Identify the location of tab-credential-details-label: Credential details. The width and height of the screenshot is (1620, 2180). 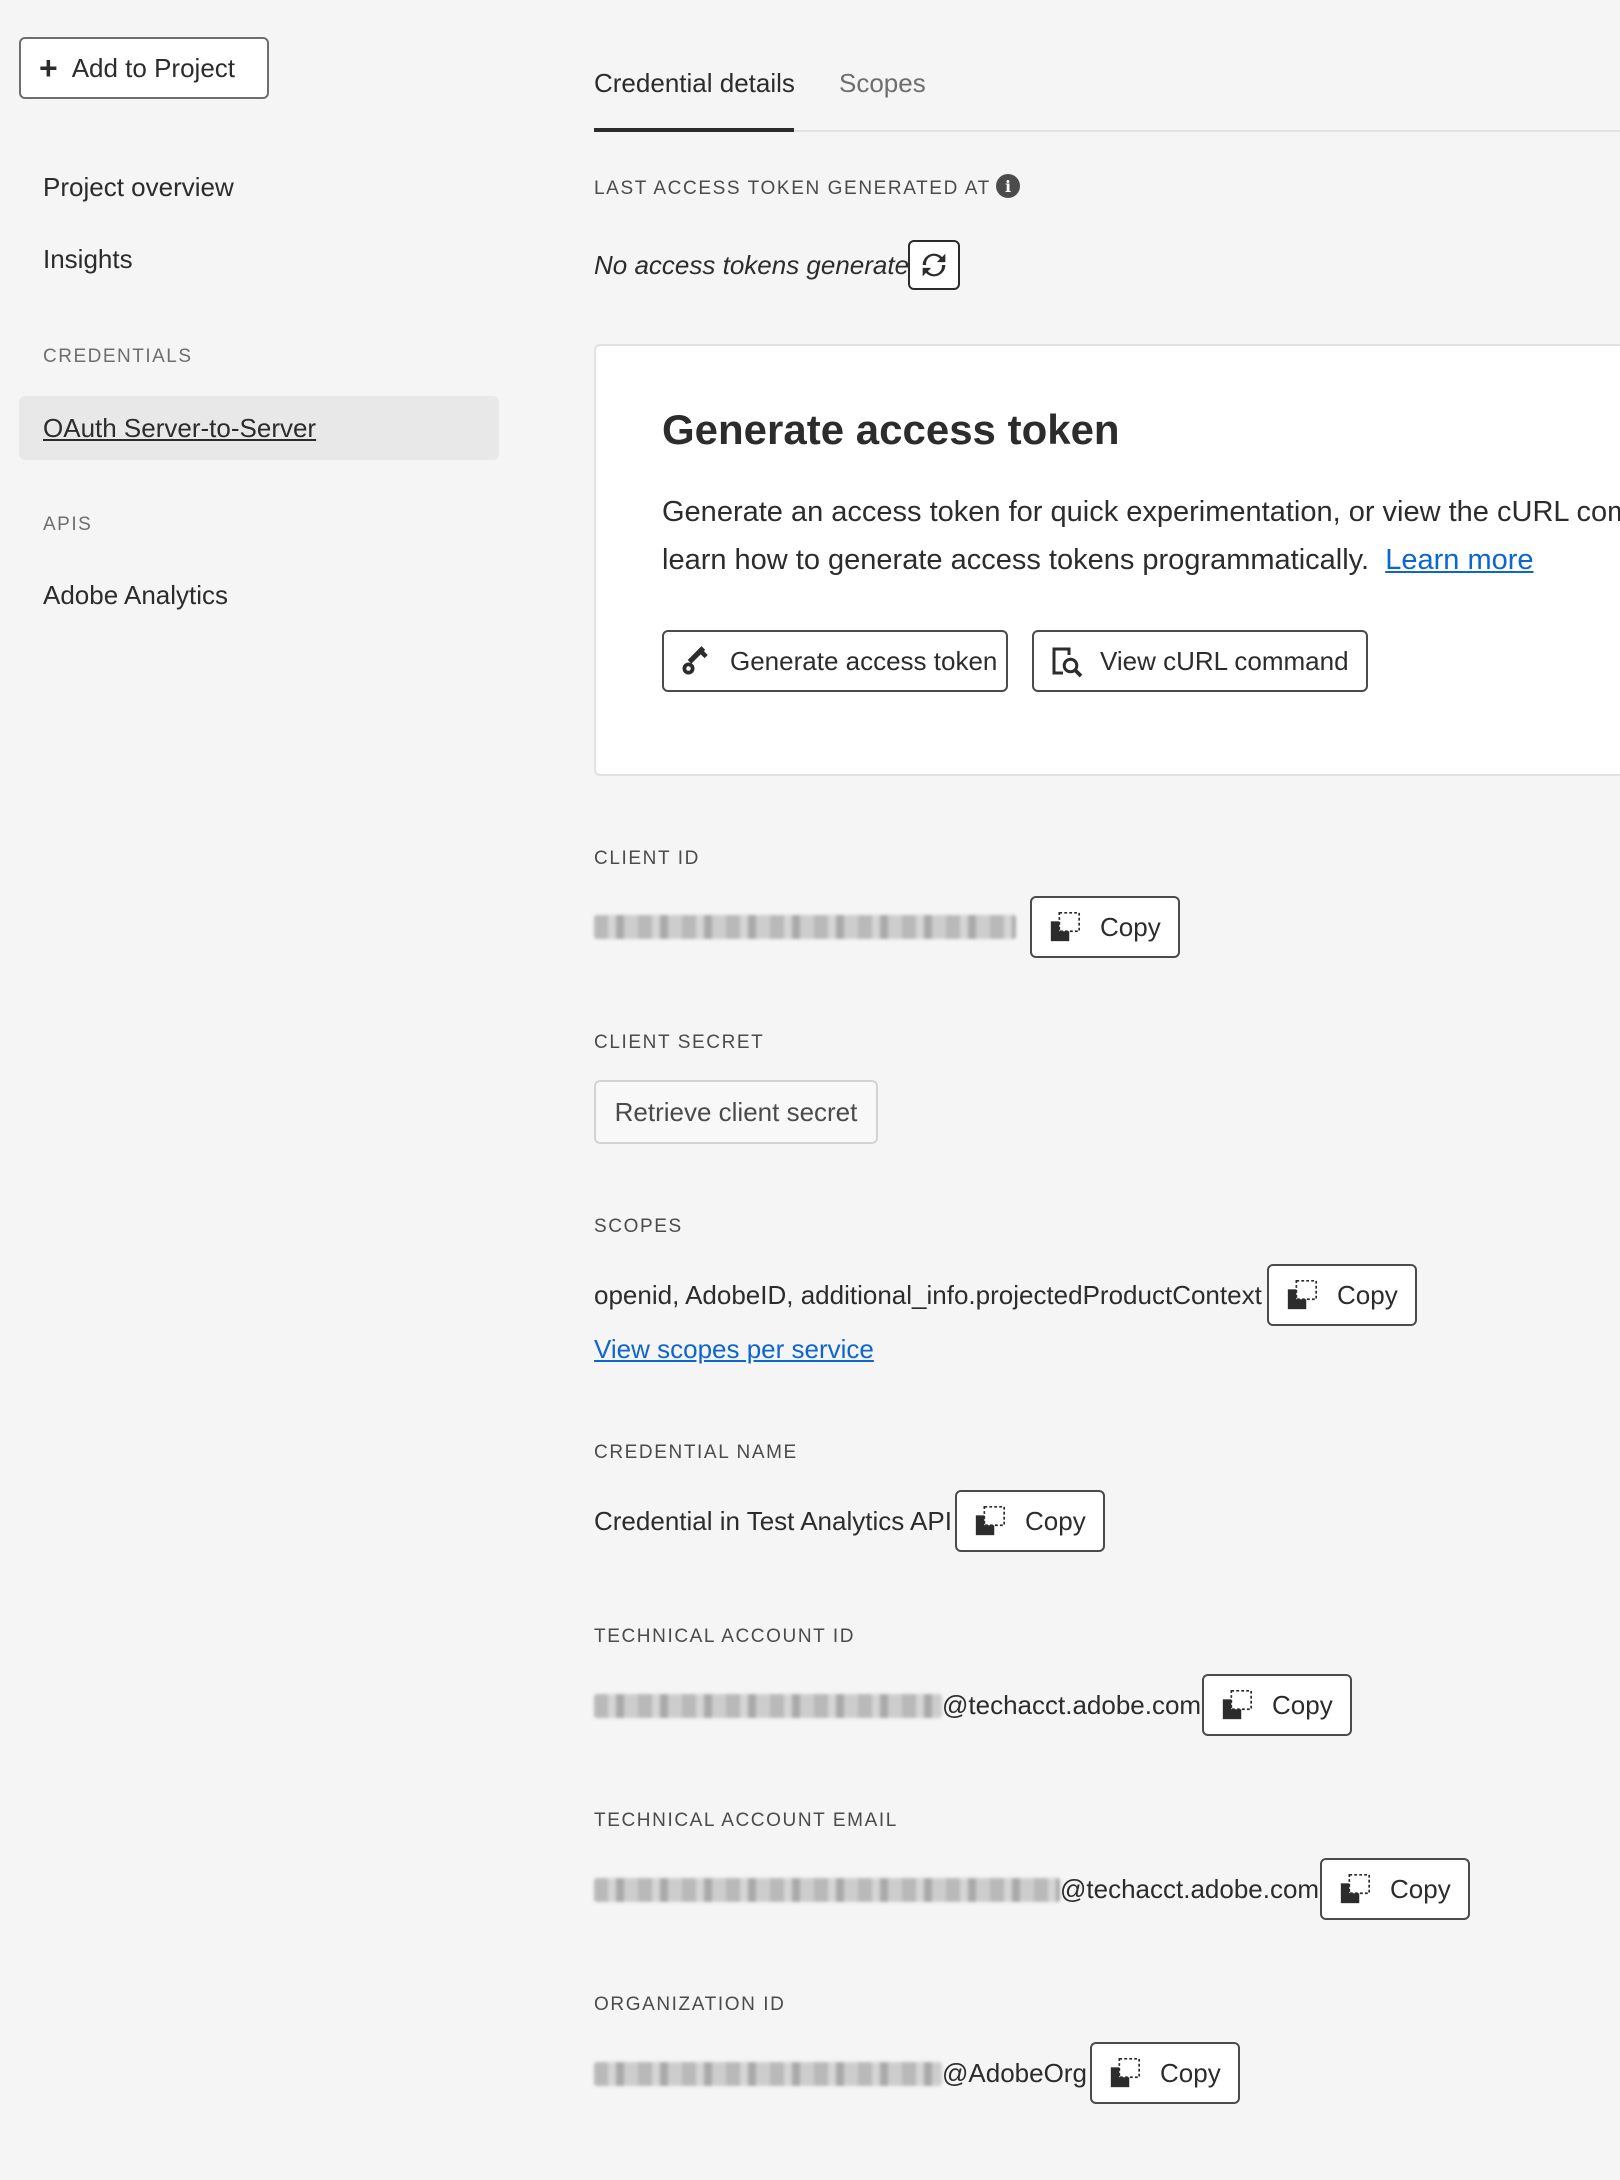
(694, 83).